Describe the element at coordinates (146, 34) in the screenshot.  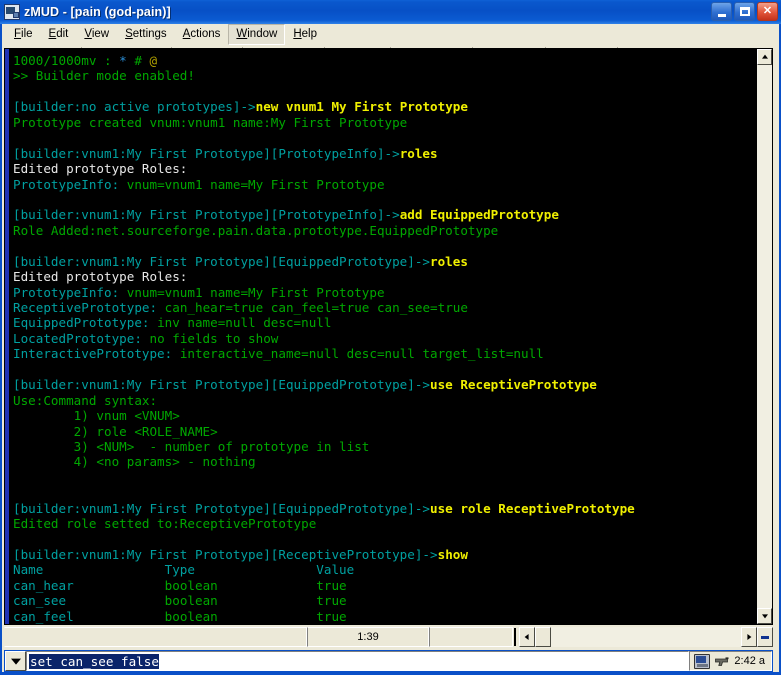
I see `menu-settings: Settings` at that location.